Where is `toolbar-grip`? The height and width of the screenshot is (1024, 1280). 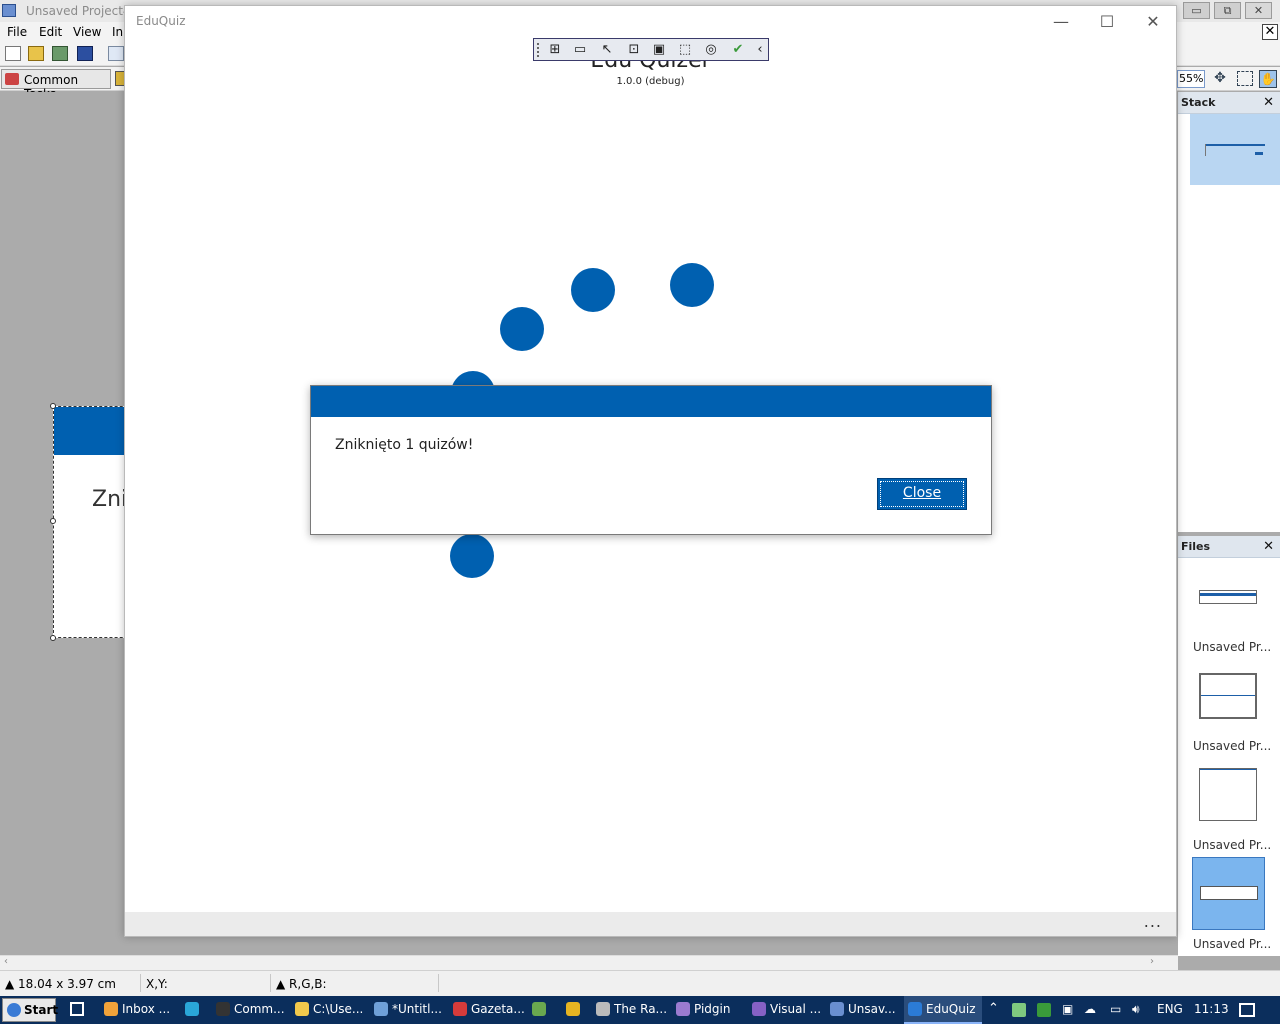 toolbar-grip is located at coordinates (539, 50).